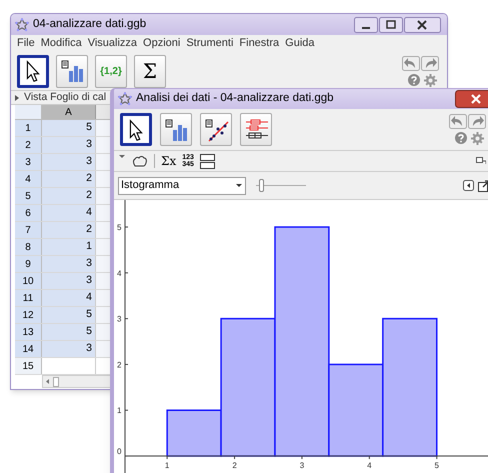  Describe the element at coordinates (481, 161) in the screenshot. I see `restore-icon` at that location.